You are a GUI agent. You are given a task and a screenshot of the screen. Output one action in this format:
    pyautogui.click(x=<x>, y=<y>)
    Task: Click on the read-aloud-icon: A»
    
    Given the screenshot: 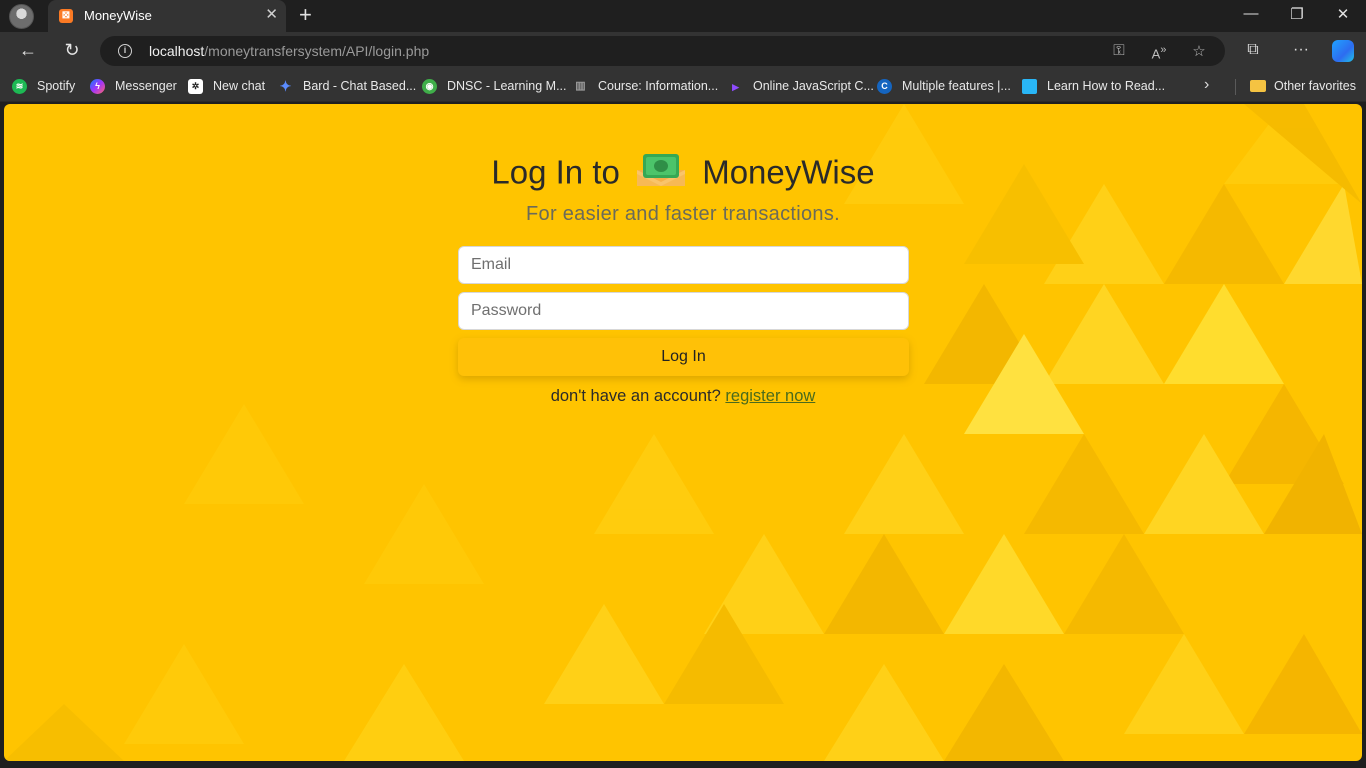 What is the action you would take?
    pyautogui.click(x=1159, y=52)
    